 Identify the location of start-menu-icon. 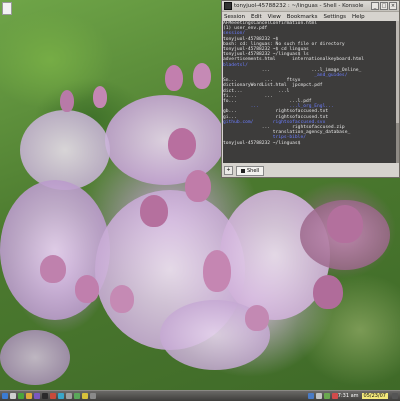
(5, 396).